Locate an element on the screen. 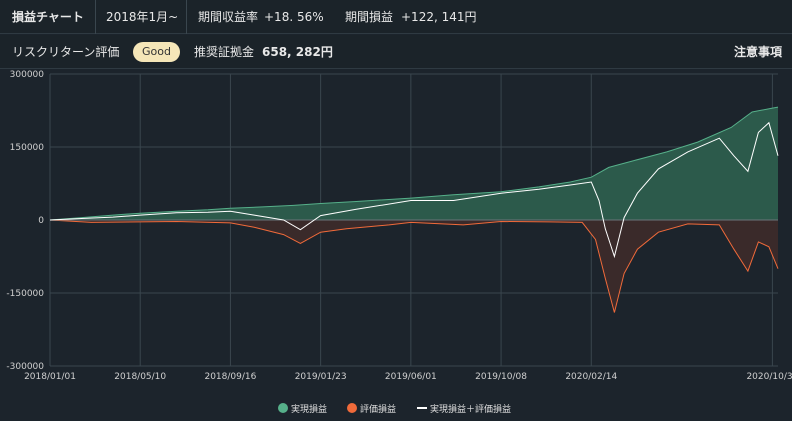 This screenshot has height=421, width=792. chart-legend: 実現損益 評価損益 実現損益＋評価損益 is located at coordinates (396, 408).